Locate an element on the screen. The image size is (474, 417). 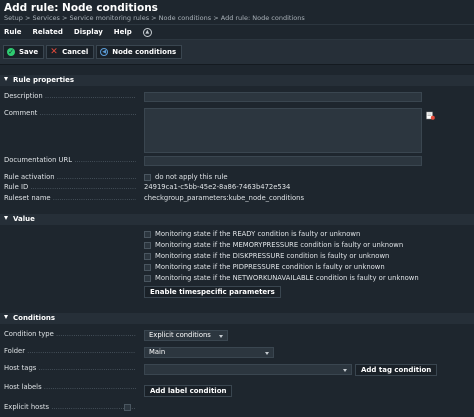
toolbar: ✓ Save ✕ Cancel ◀ Node conditions is located at coordinates (237, 52).